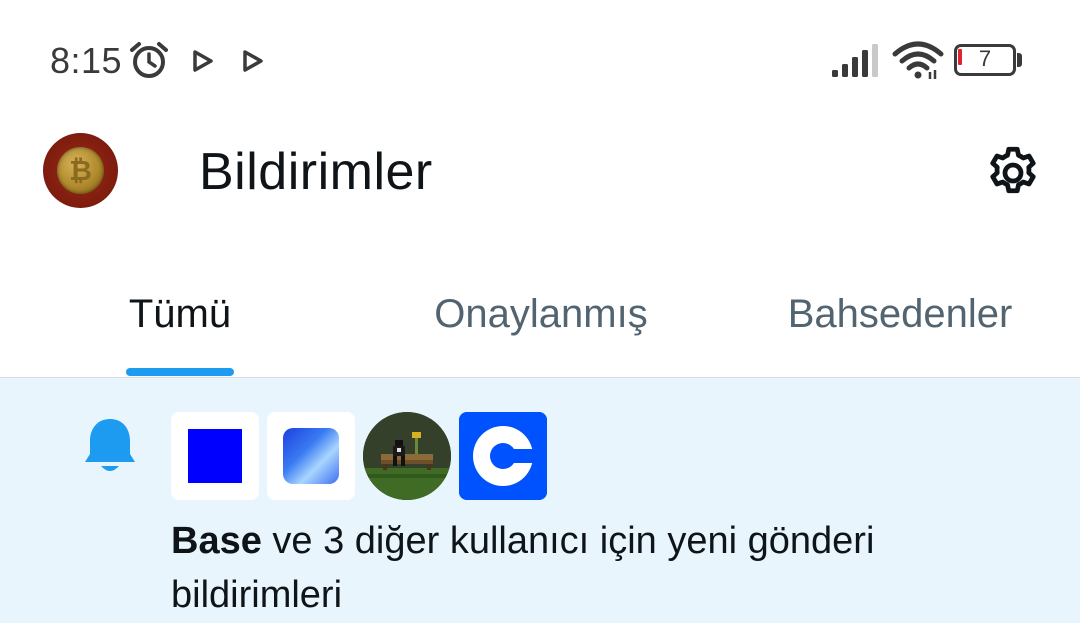 This screenshot has width=1080, height=623. What do you see at coordinates (110, 445) in the screenshot?
I see `bell-icon` at bounding box center [110, 445].